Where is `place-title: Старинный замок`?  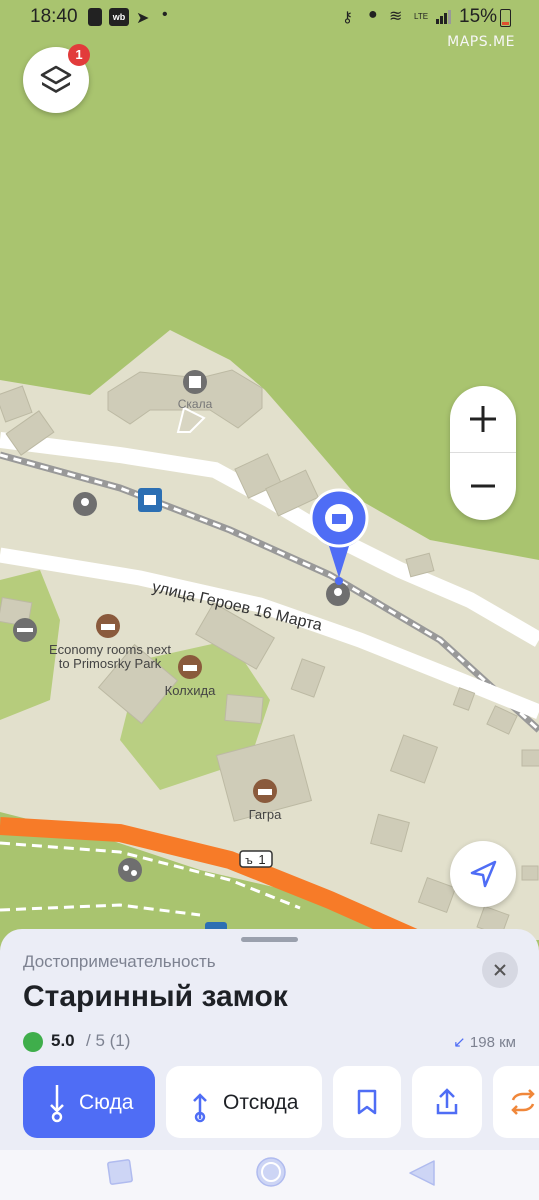 place-title: Старинный замок is located at coordinates (155, 996).